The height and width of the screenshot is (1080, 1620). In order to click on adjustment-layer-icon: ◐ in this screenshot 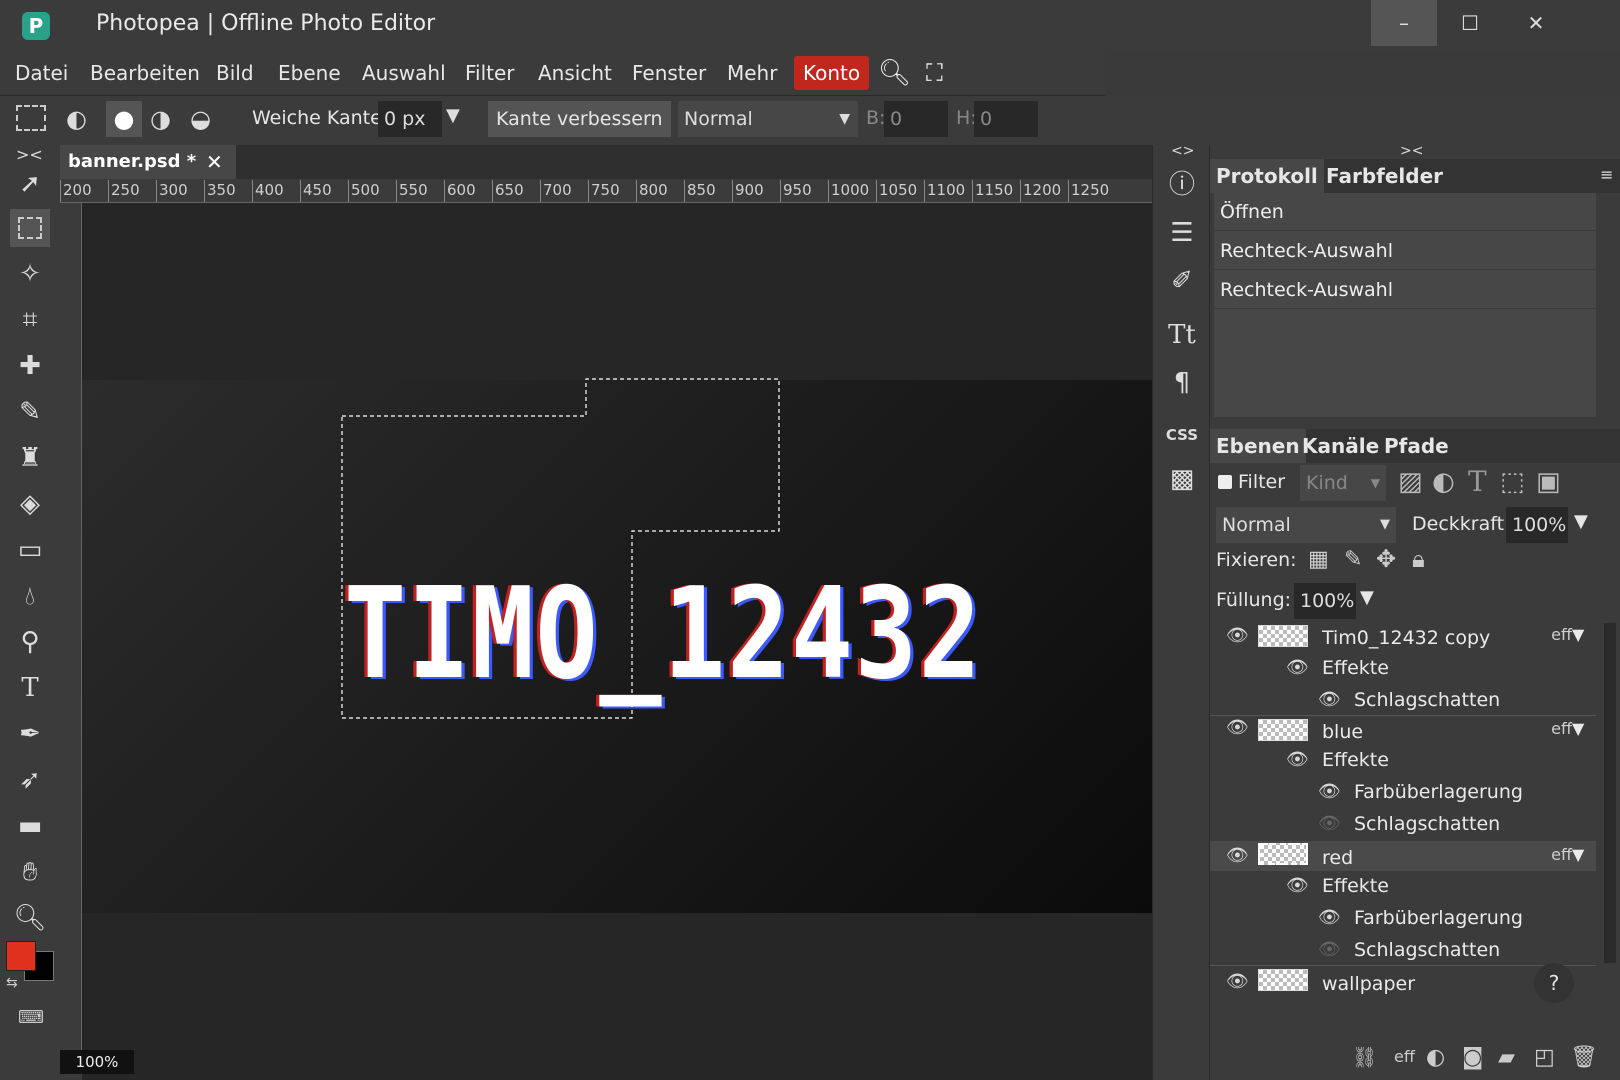, I will do `click(1435, 1057)`.